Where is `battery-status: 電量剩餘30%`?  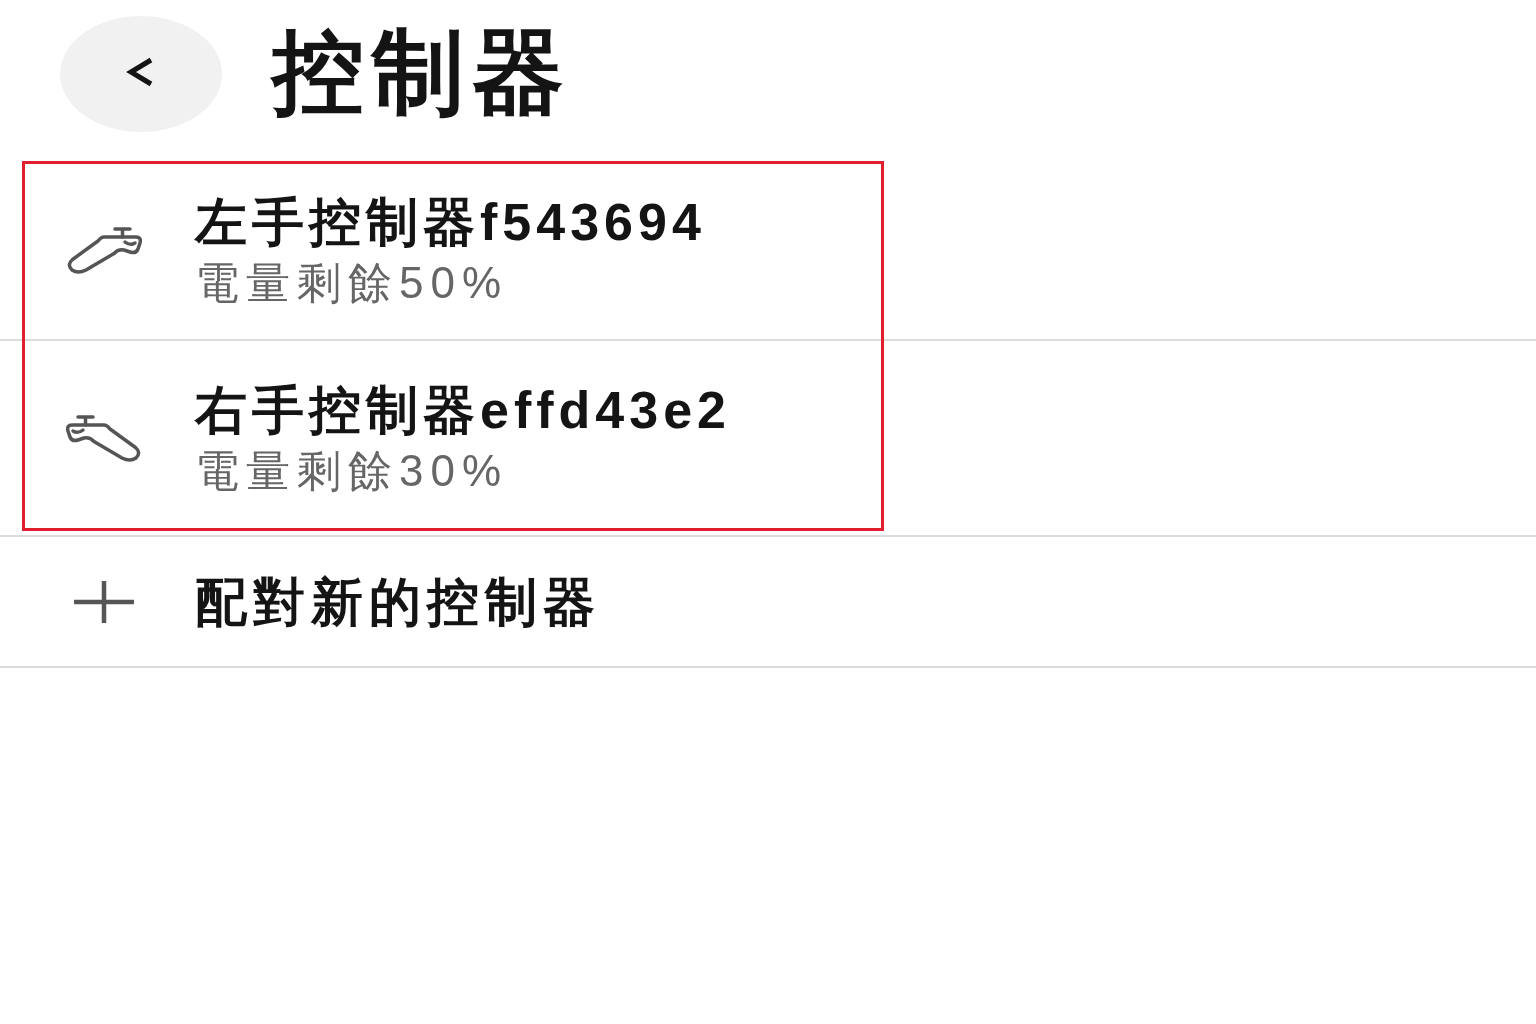
battery-status: 電量剩餘30% is located at coordinates (352, 471).